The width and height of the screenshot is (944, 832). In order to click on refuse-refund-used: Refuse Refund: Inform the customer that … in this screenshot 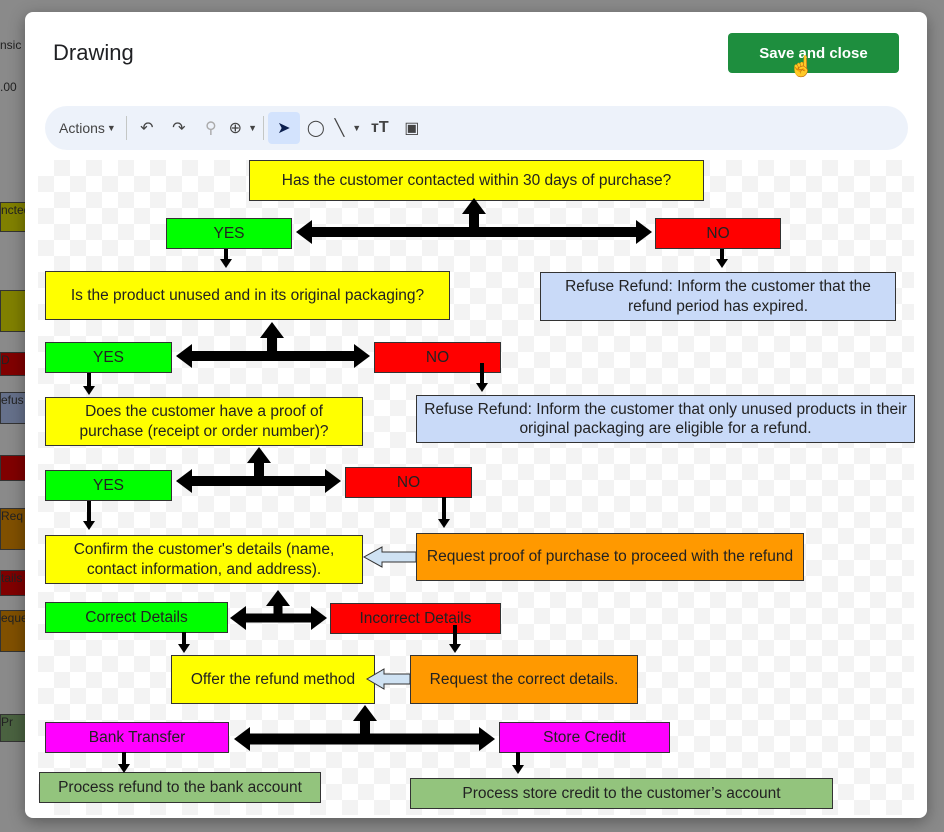, I will do `click(665, 419)`.